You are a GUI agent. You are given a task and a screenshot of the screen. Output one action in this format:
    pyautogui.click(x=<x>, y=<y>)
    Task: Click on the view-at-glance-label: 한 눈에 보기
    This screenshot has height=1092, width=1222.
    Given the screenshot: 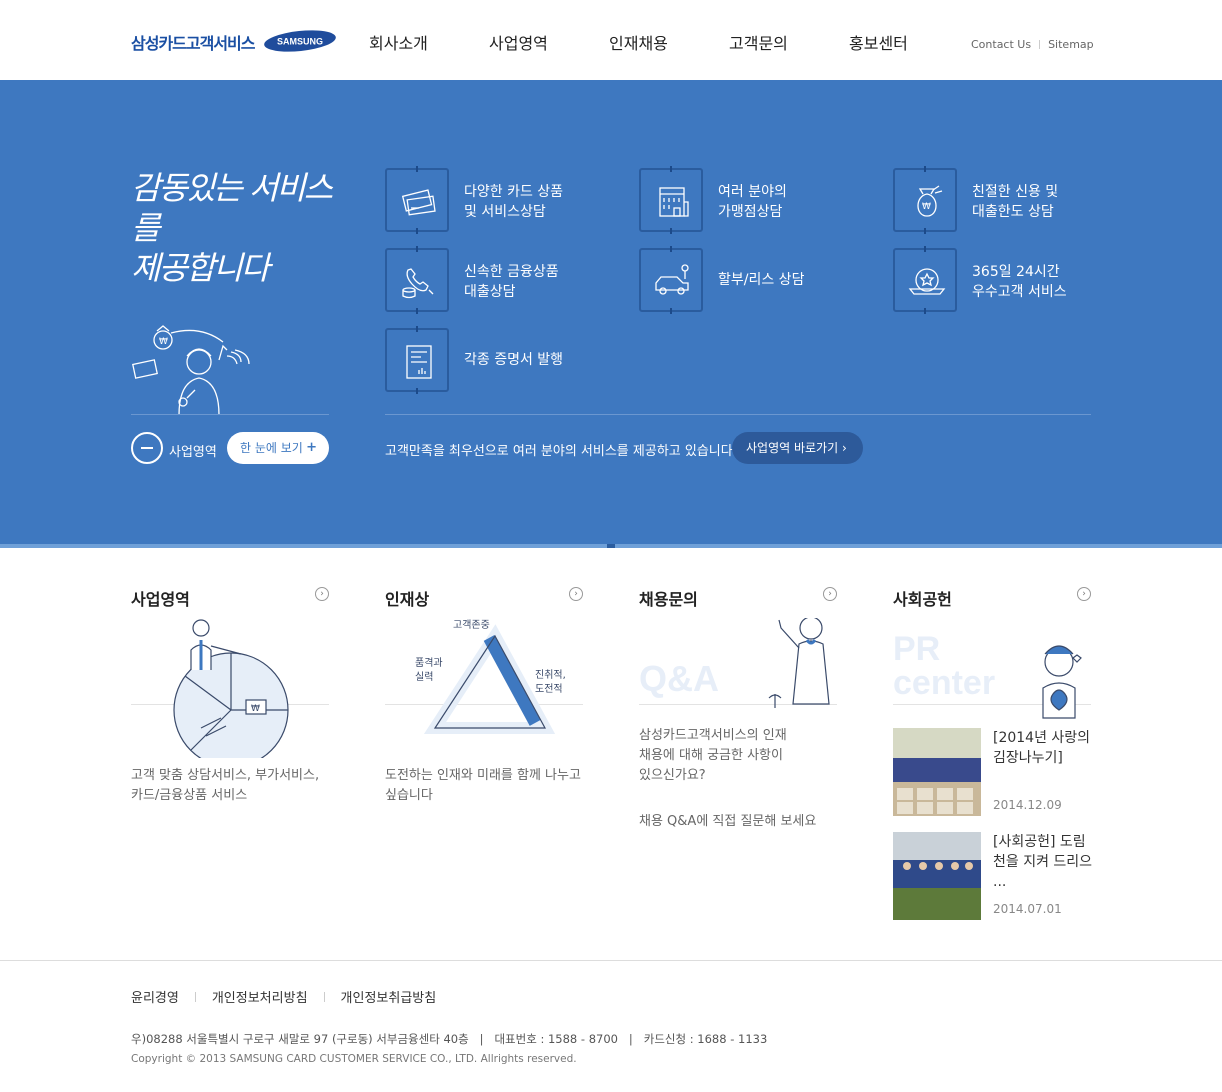 What is the action you would take?
    pyautogui.click(x=271, y=448)
    